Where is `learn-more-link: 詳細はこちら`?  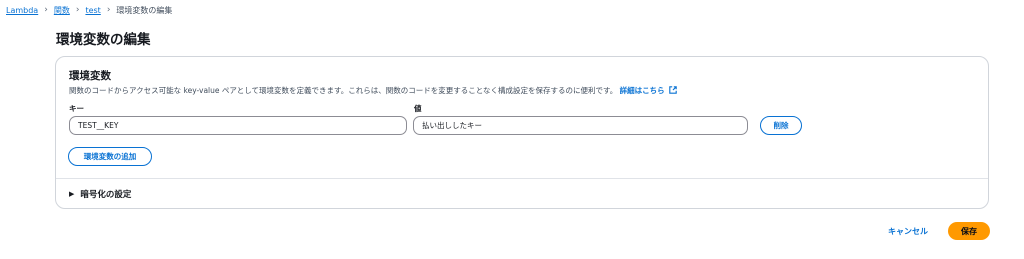
learn-more-link: 詳細はこちら is located at coordinates (649, 90).